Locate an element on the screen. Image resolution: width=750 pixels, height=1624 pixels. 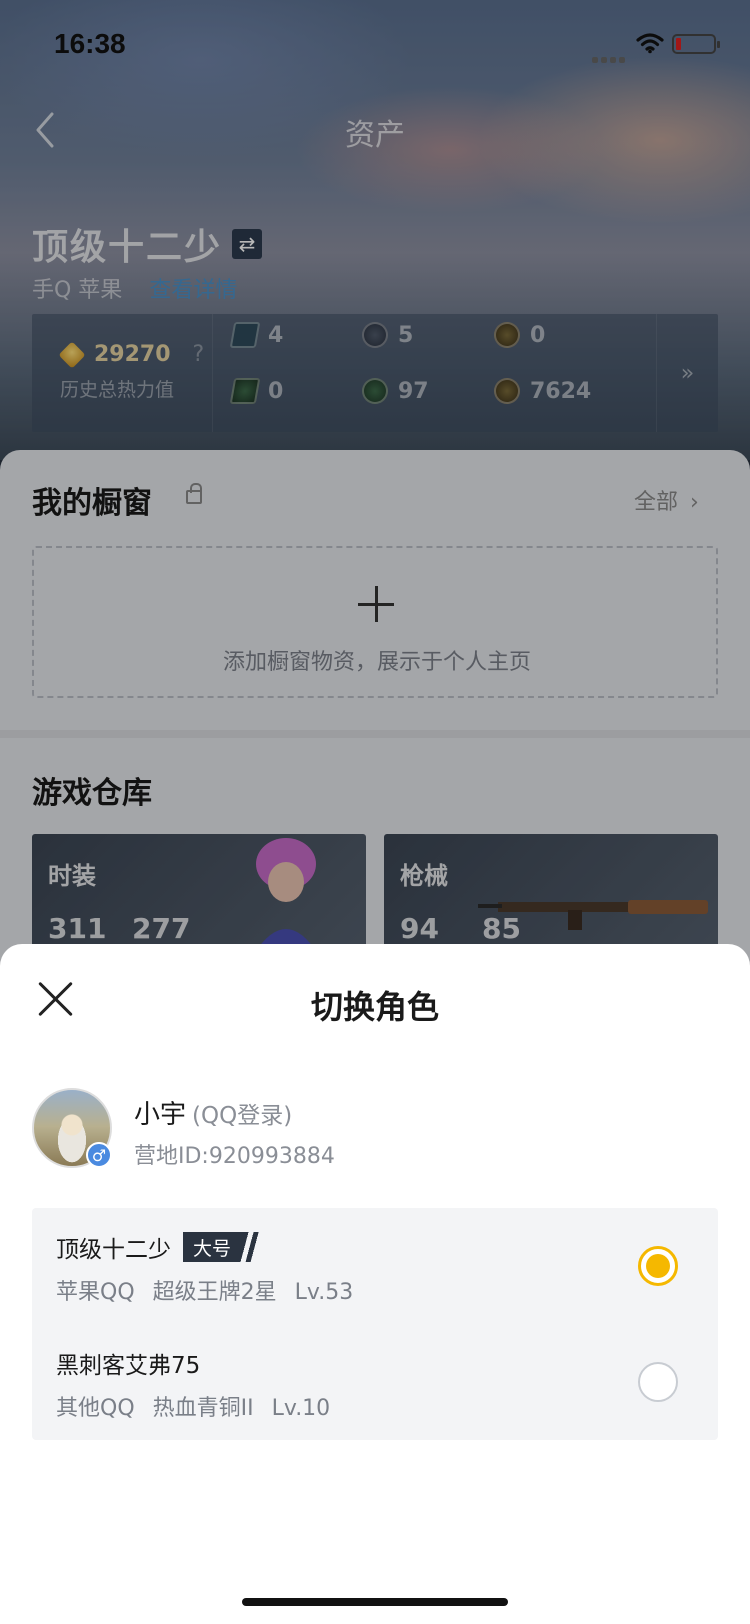
role-meta: 其他QQ 热血青铜II Lv.10 is located at coordinates (202, 1406).